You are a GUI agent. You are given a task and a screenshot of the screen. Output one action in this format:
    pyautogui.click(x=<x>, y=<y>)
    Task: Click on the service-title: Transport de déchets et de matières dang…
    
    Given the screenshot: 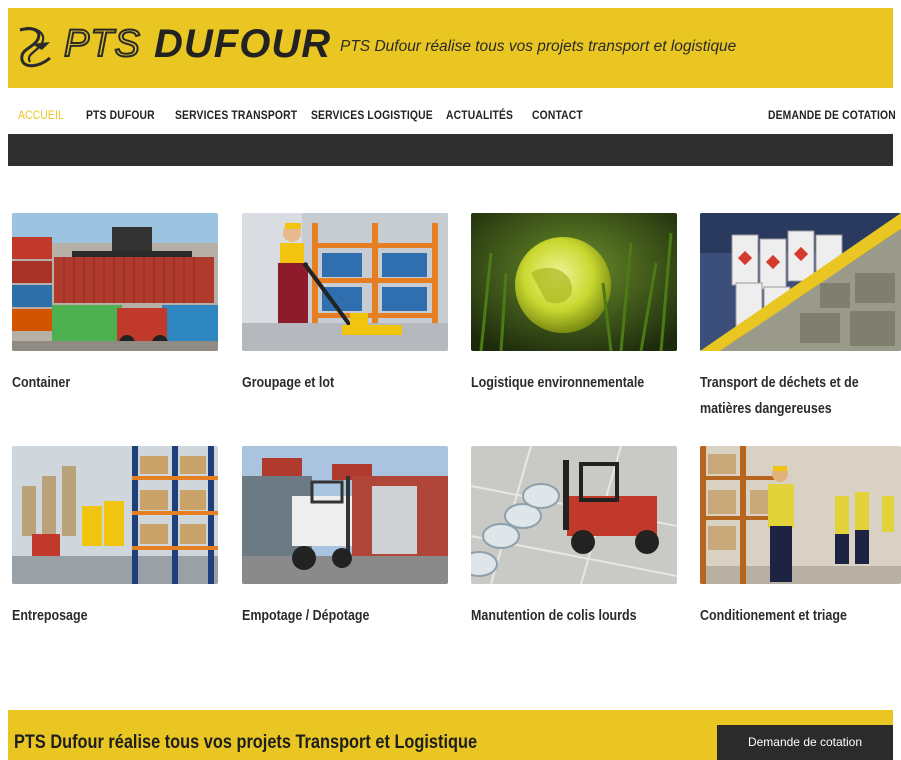 What is the action you would take?
    pyautogui.click(x=800, y=396)
    